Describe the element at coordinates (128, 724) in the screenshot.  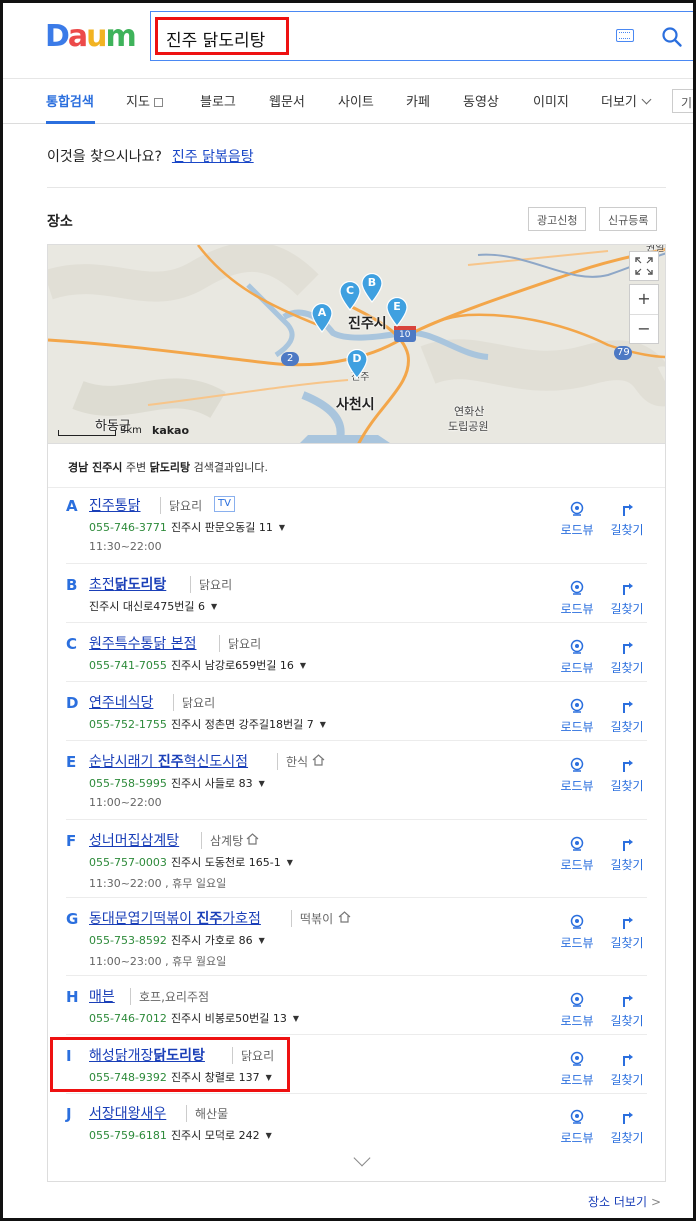
I see `result-phone: 055-752-1755` at that location.